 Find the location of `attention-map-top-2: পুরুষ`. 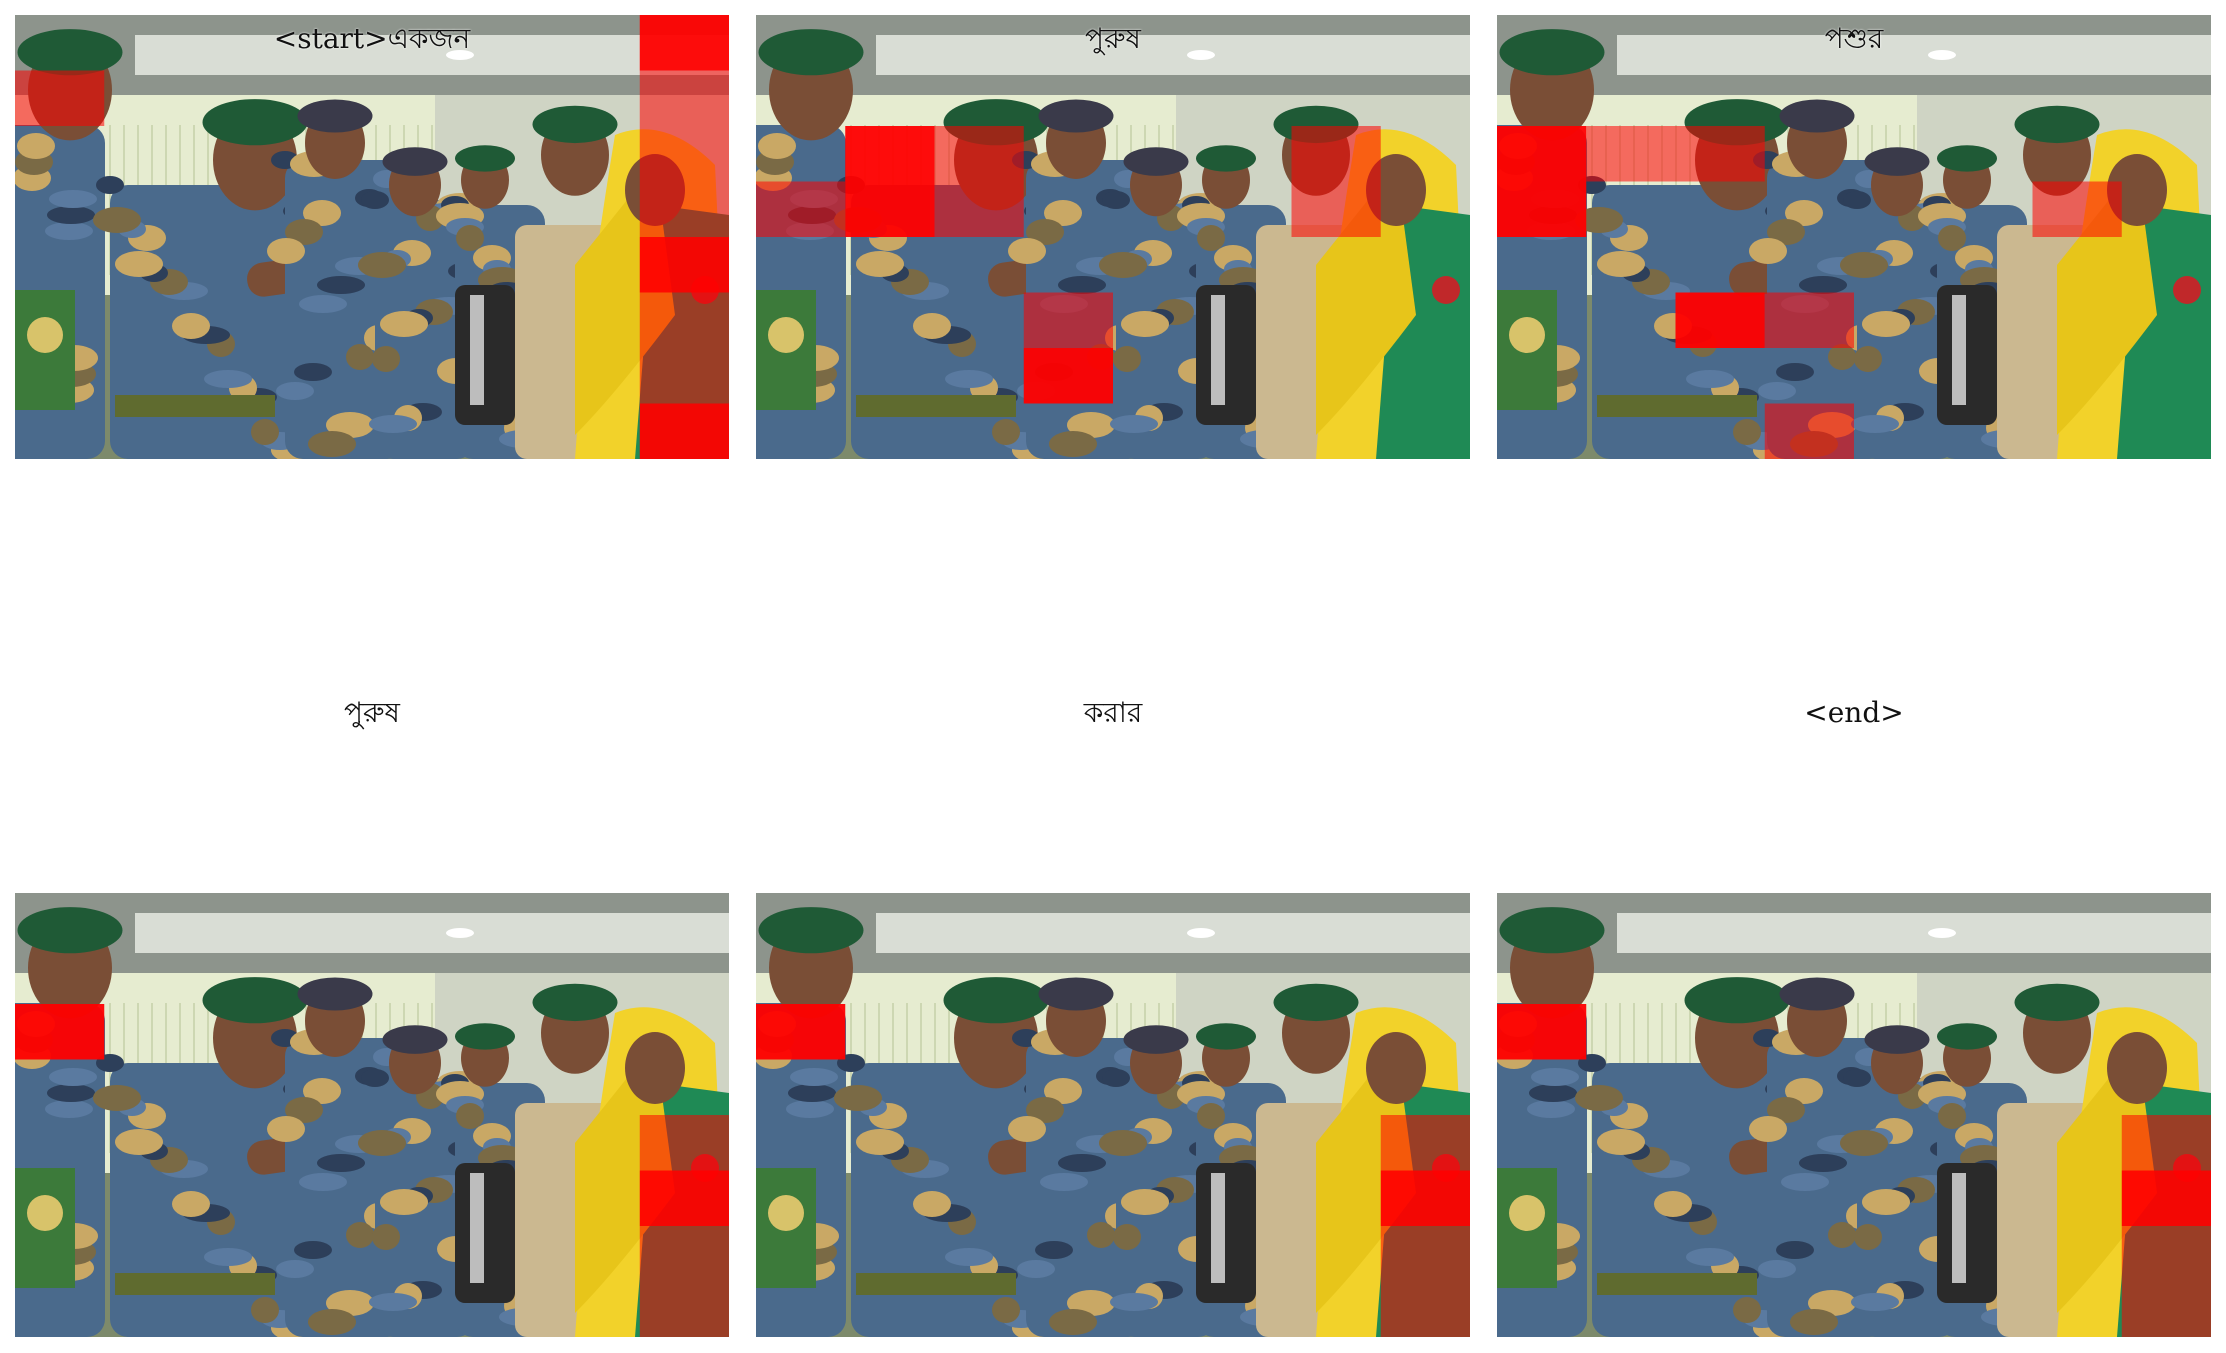

attention-map-top-2: পুরুষ is located at coordinates (1113, 237).